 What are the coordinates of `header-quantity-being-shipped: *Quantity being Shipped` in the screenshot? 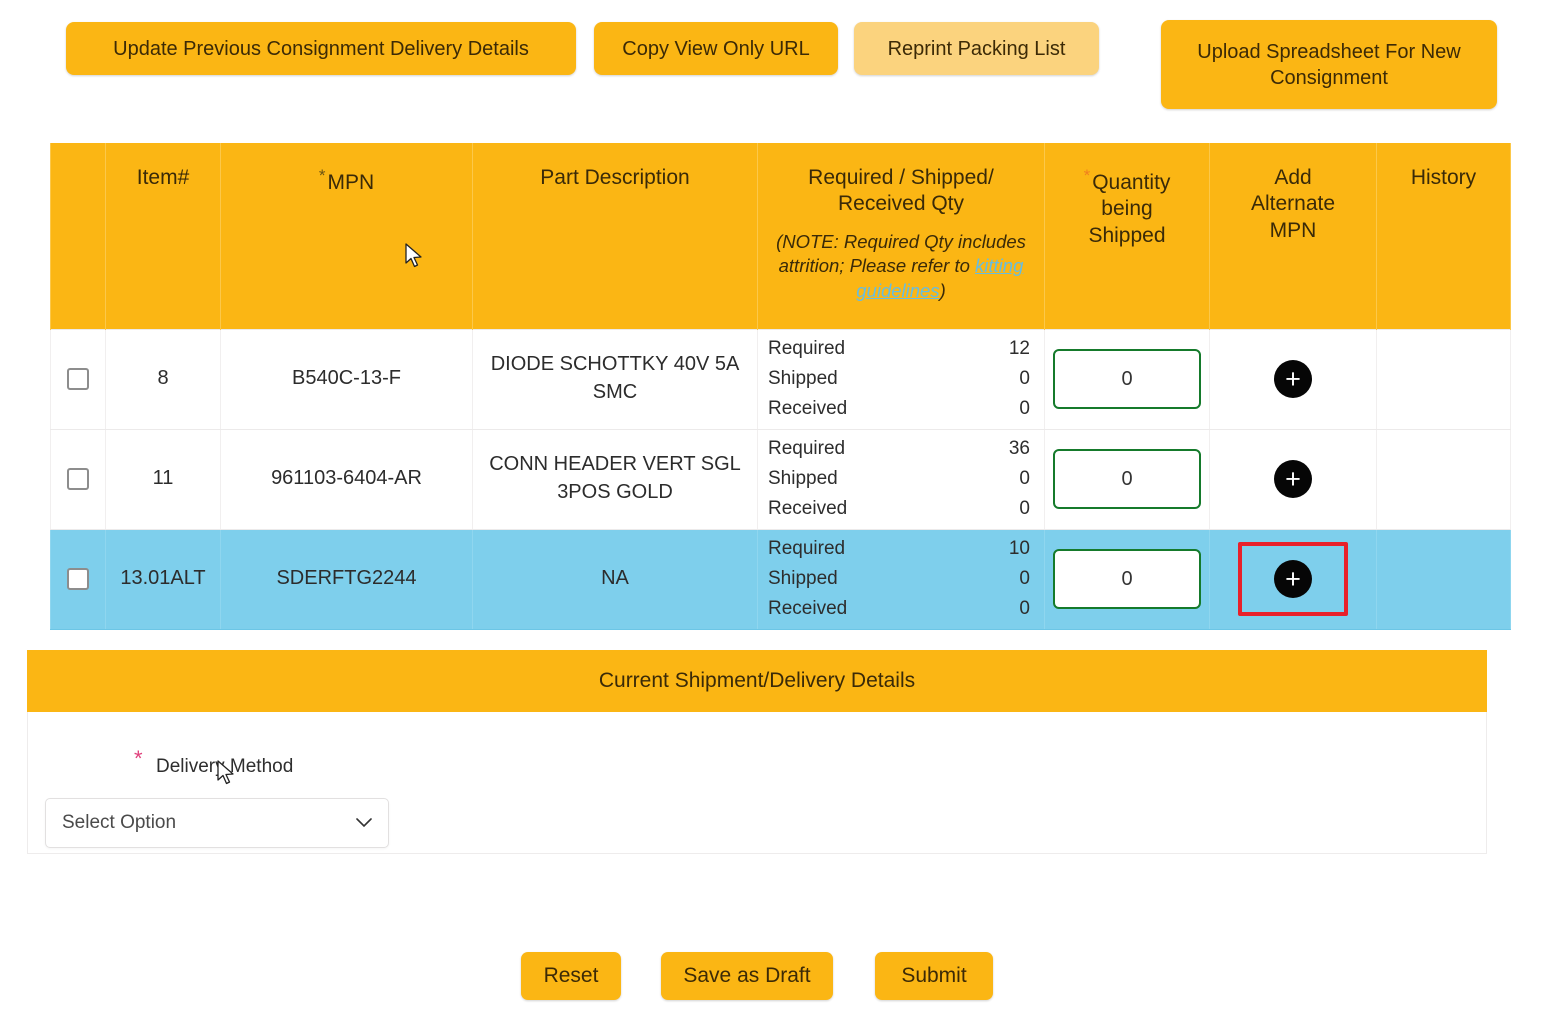 It's located at (1127, 236).